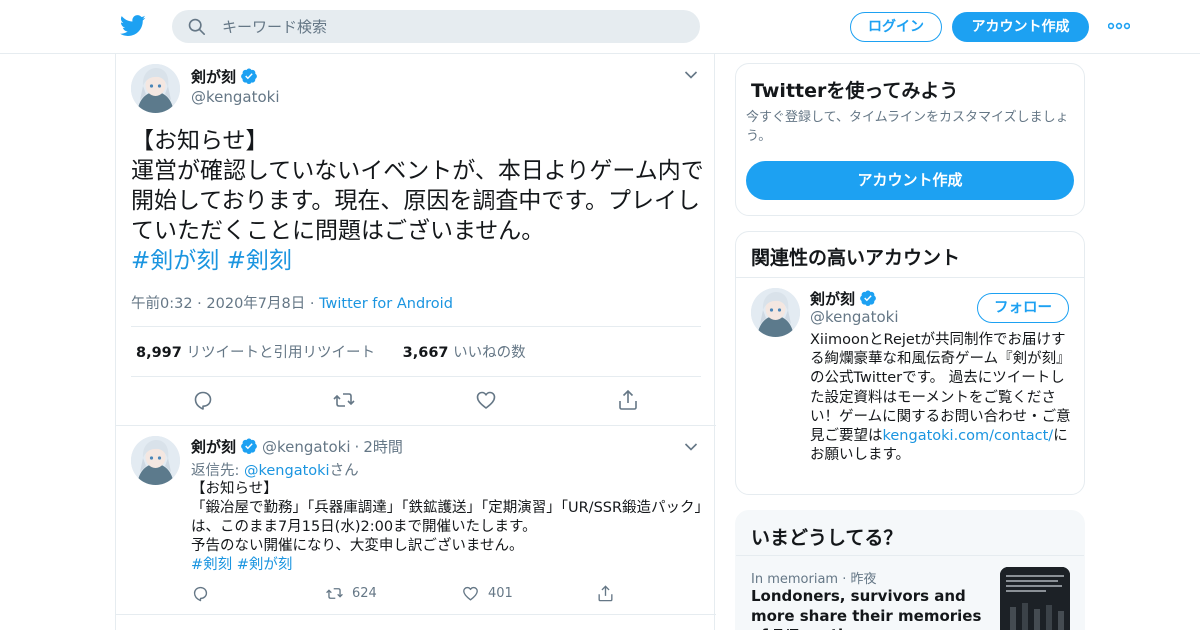 This screenshot has height=630, width=1200. I want to click on reply-author: 剣が刻 @kengatoki · 2時間, so click(297, 446).